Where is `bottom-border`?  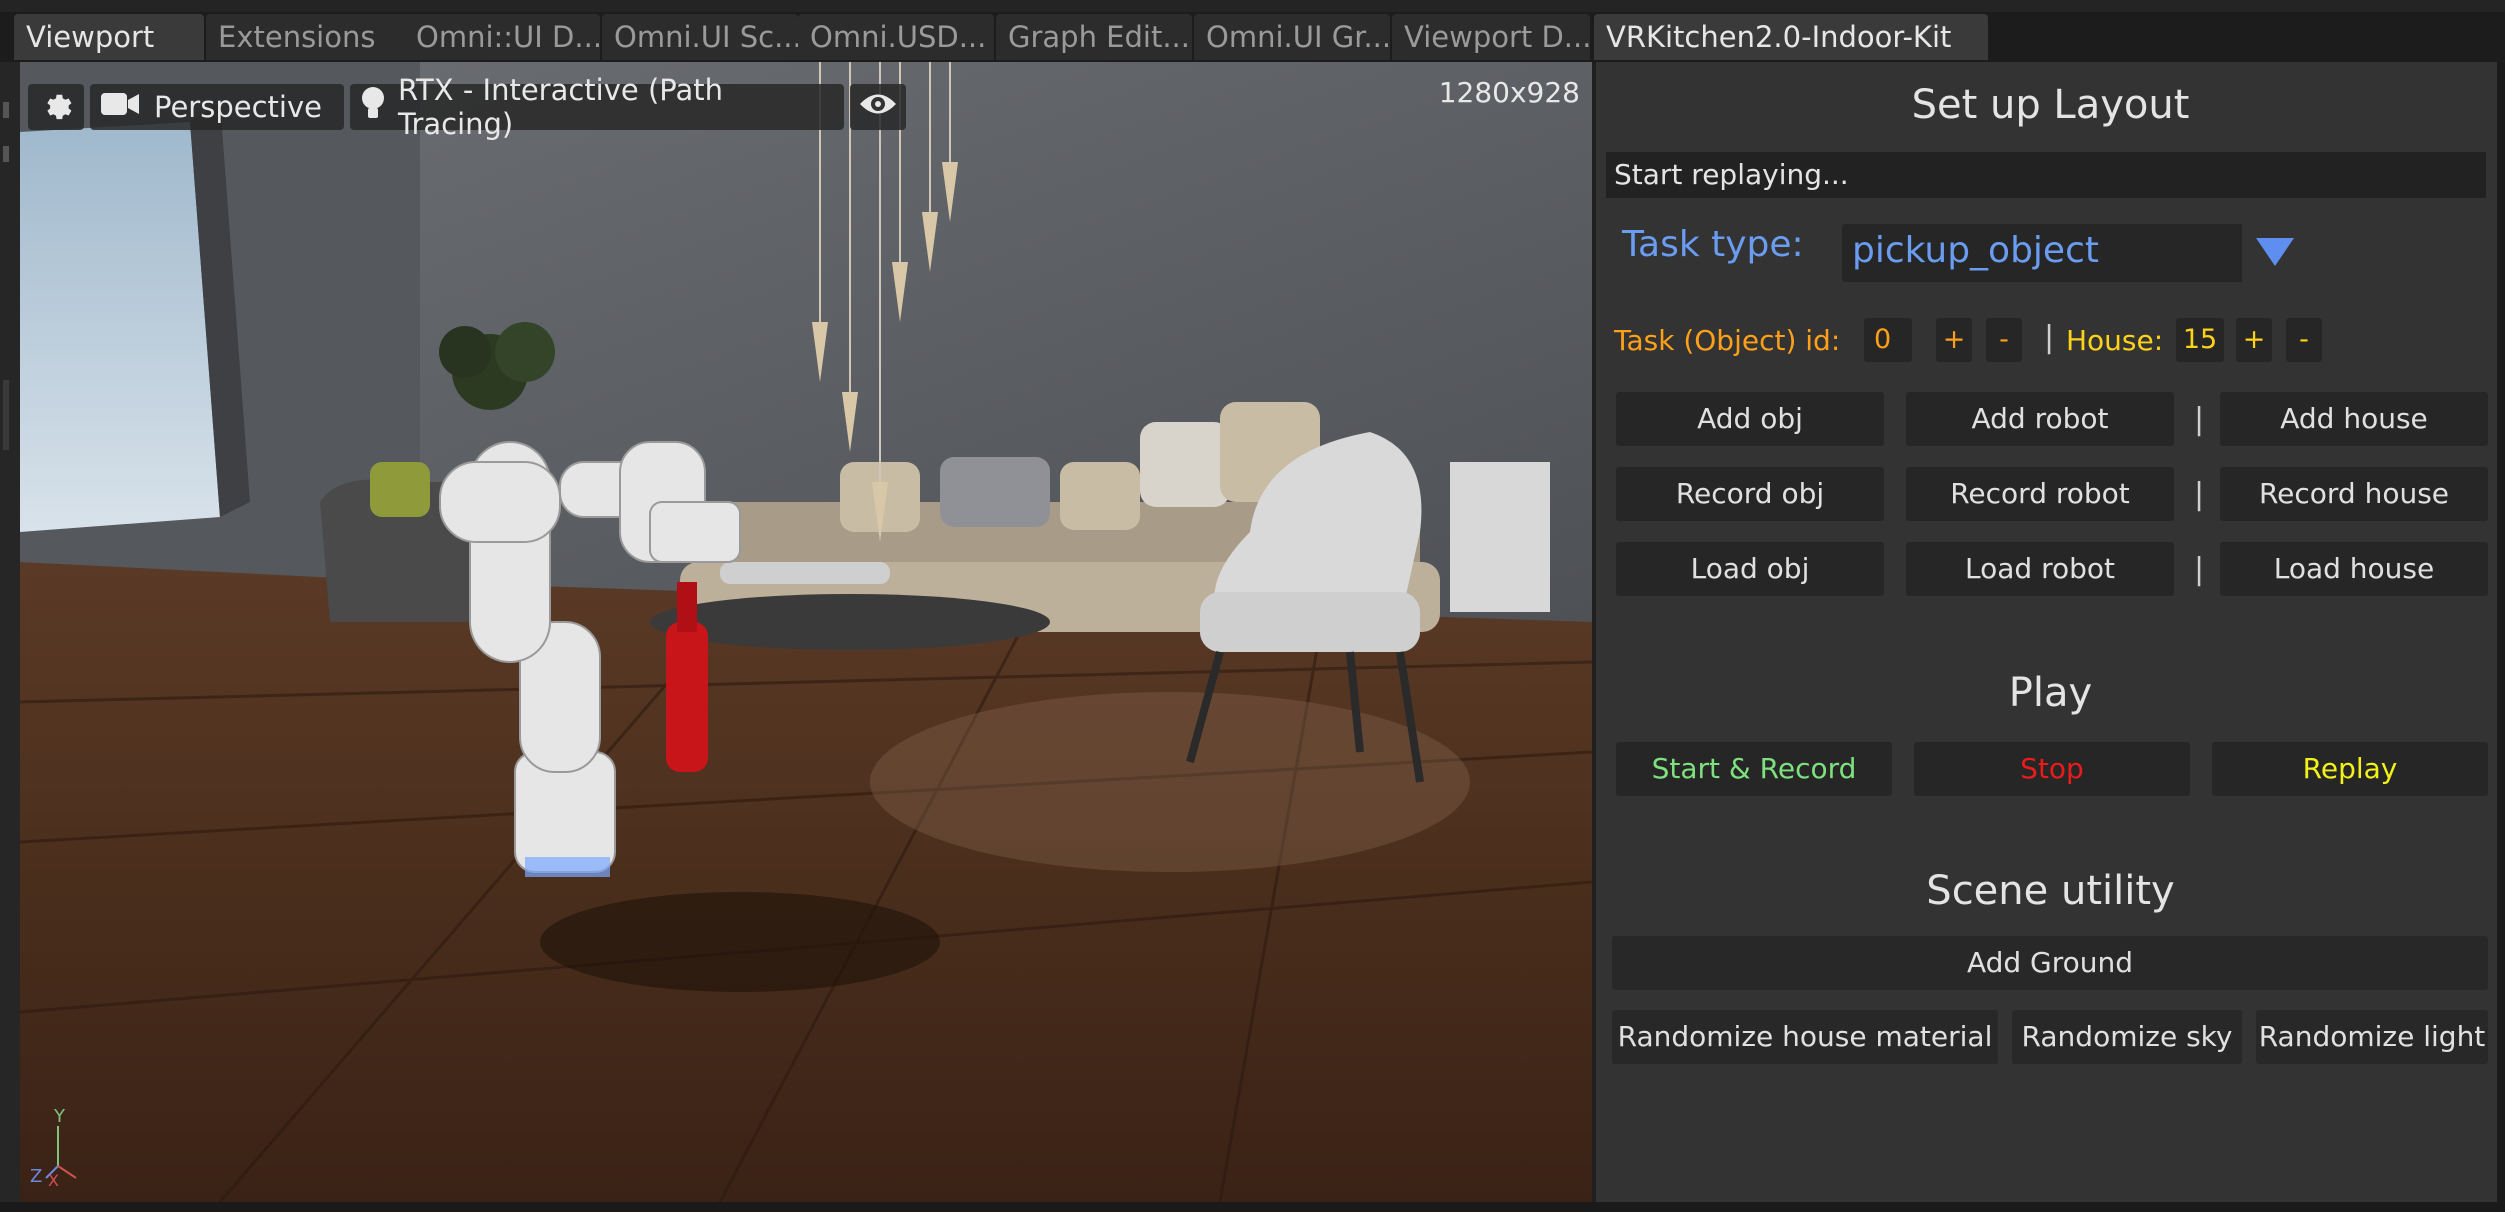
bottom-border is located at coordinates (1252, 1207).